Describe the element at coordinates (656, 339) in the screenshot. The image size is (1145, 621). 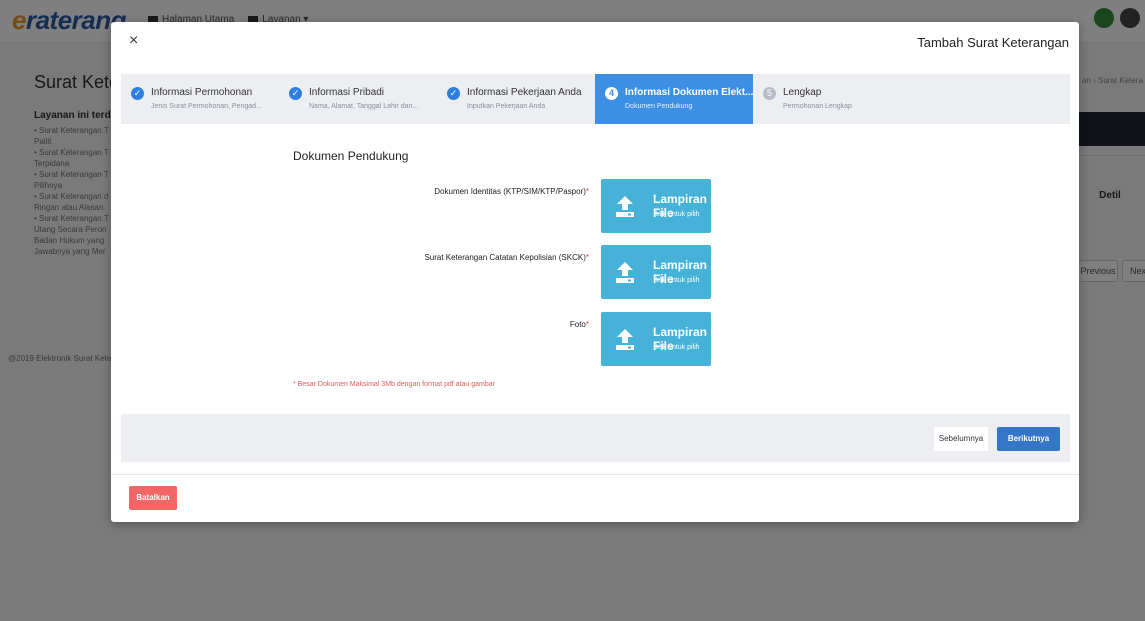
I see `upload-photo-button: Lampiran File klik untuk pilih` at that location.